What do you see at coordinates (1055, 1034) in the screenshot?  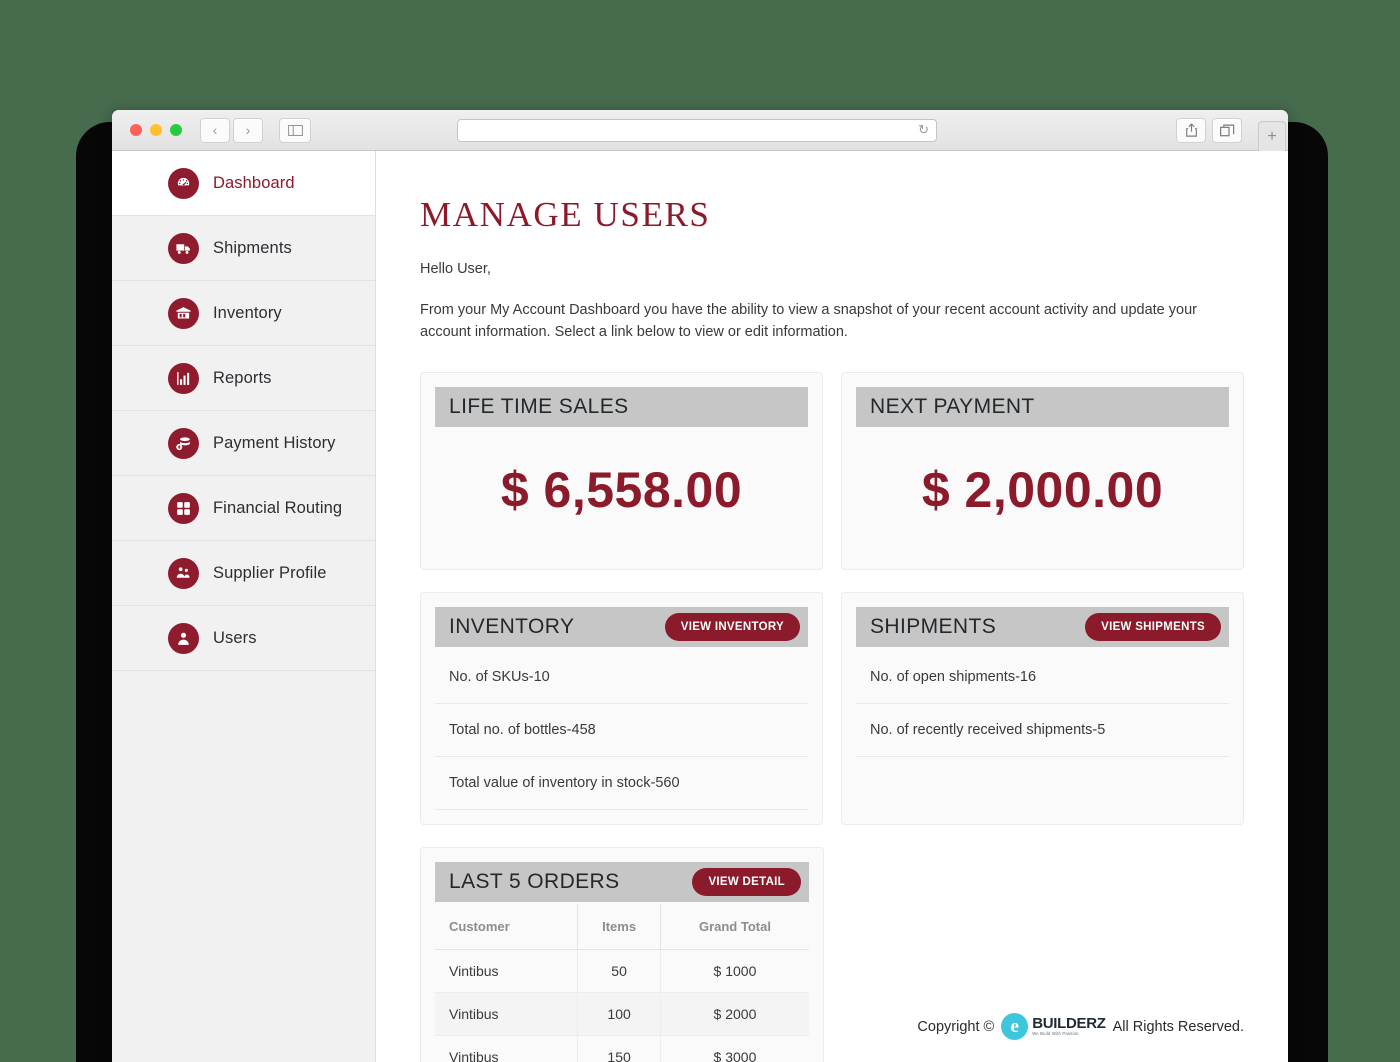 I see `brand-tagline: We Build With Passion` at bounding box center [1055, 1034].